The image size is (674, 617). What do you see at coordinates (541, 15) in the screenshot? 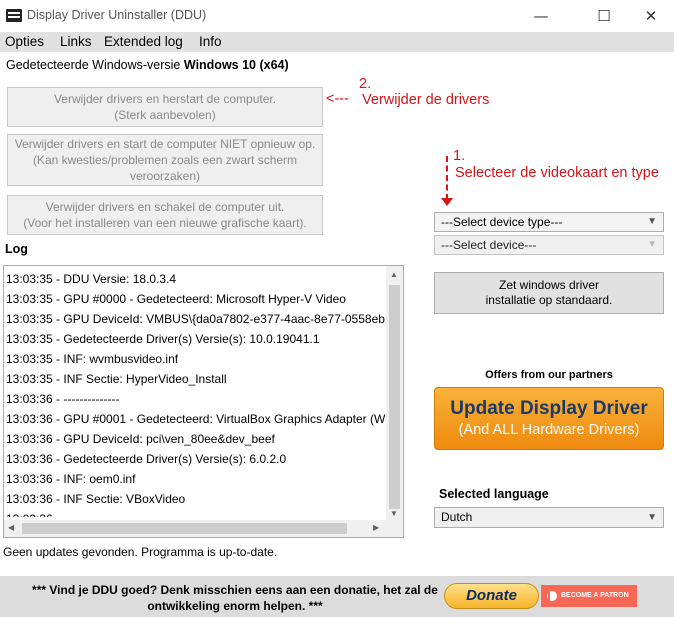
I see `minimize-button: —` at bounding box center [541, 15].